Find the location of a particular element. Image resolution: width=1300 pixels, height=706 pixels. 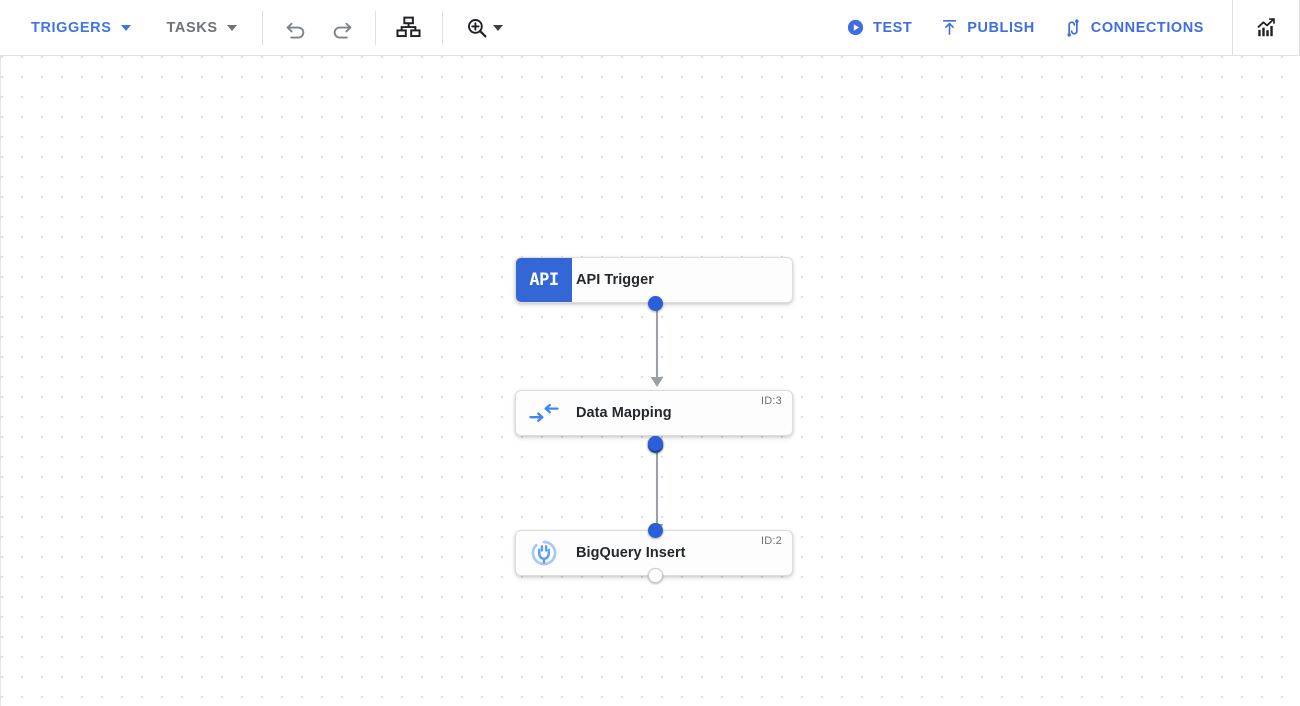

node-bigquery-insert-label: BigQuery Insert is located at coordinates (631, 553).